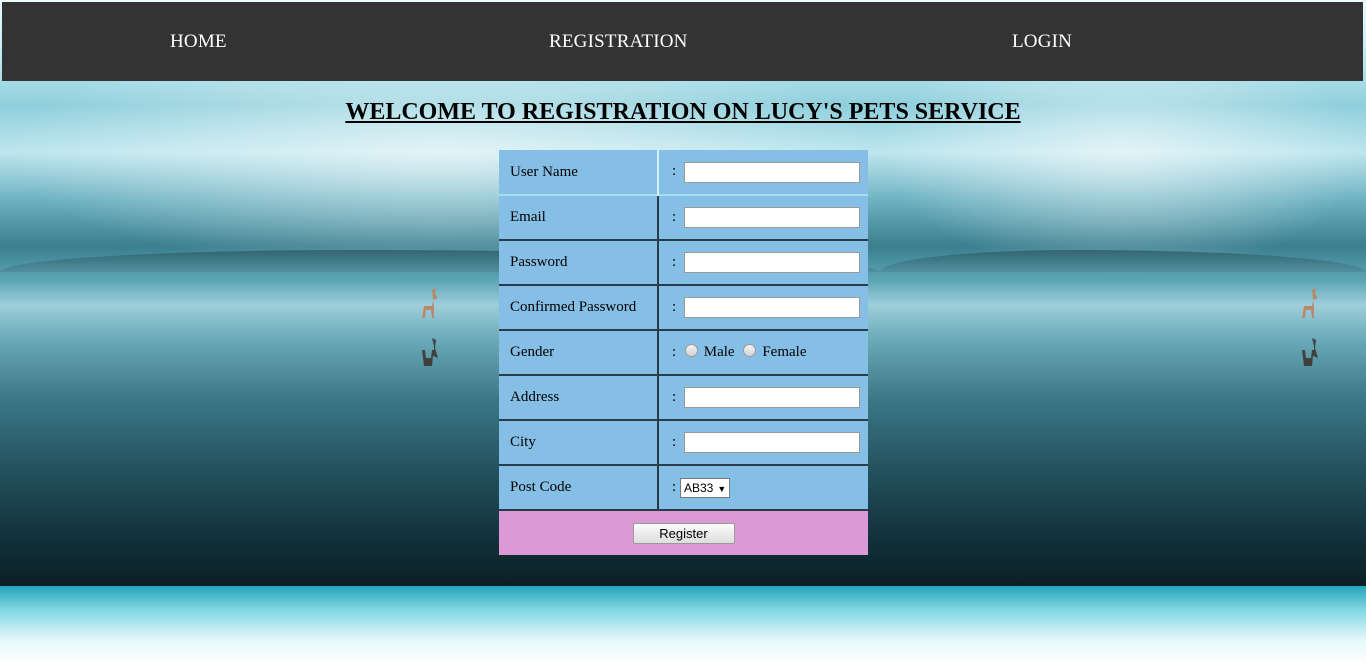 This screenshot has width=1366, height=663. Describe the element at coordinates (579, 307) in the screenshot. I see `confirm-password-label: Confirmed Password` at that location.